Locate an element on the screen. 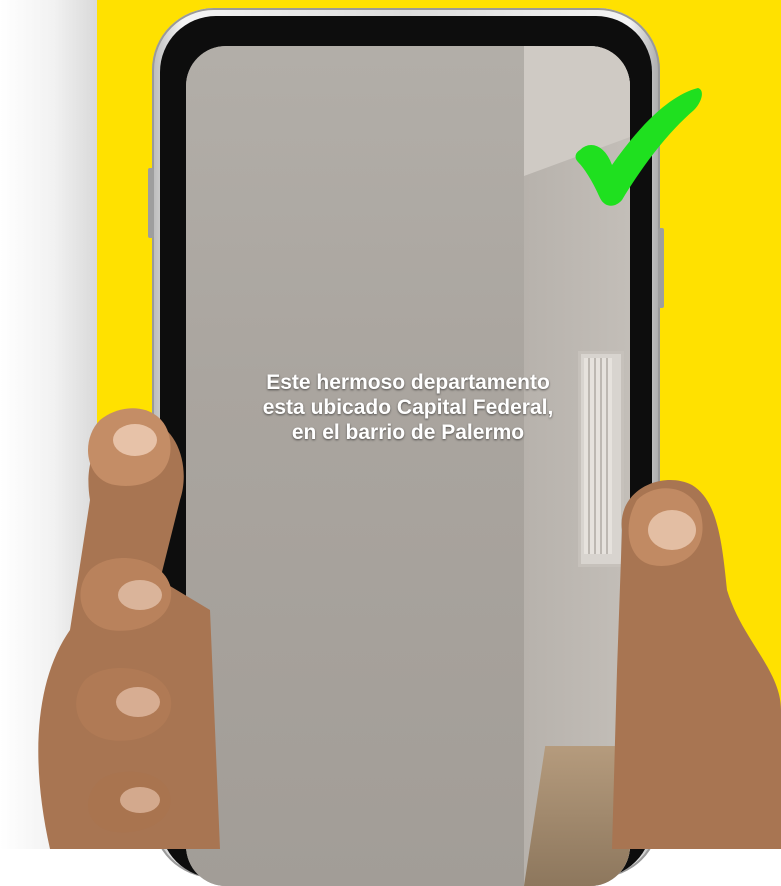  caption-line: en el barrio de Palermo is located at coordinates (408, 432).